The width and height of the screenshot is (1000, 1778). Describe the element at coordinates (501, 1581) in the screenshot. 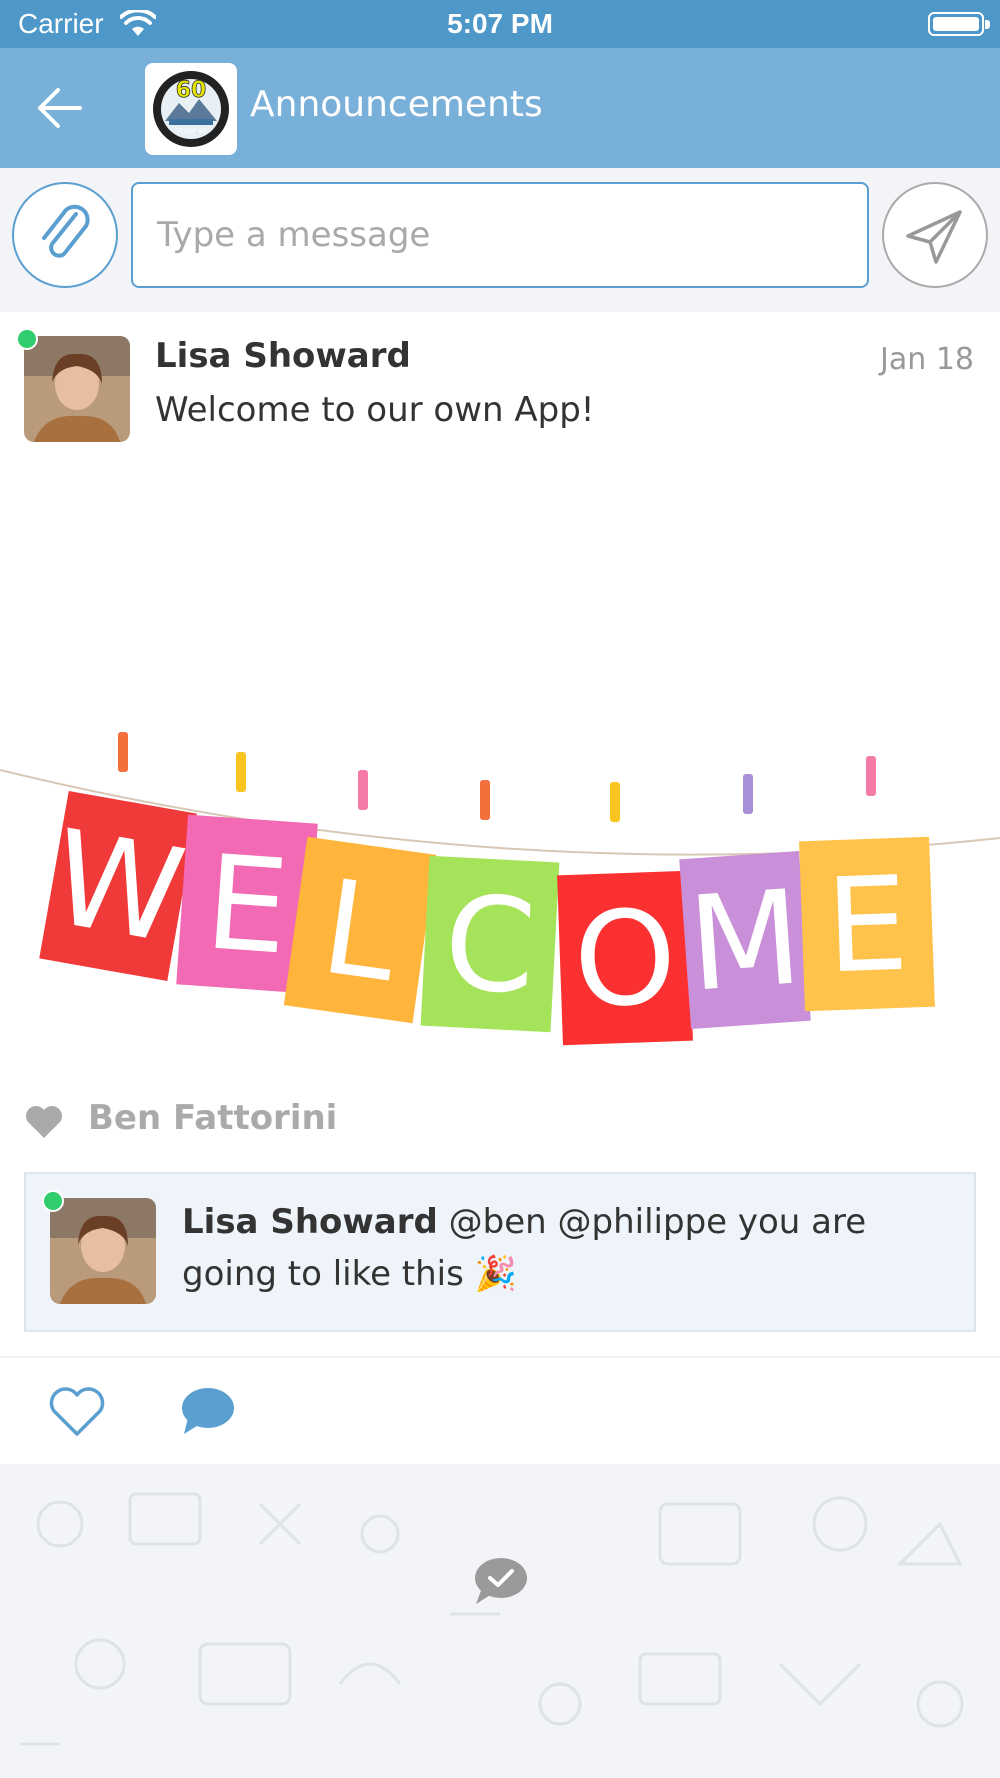

I see `chat-check-icon` at that location.